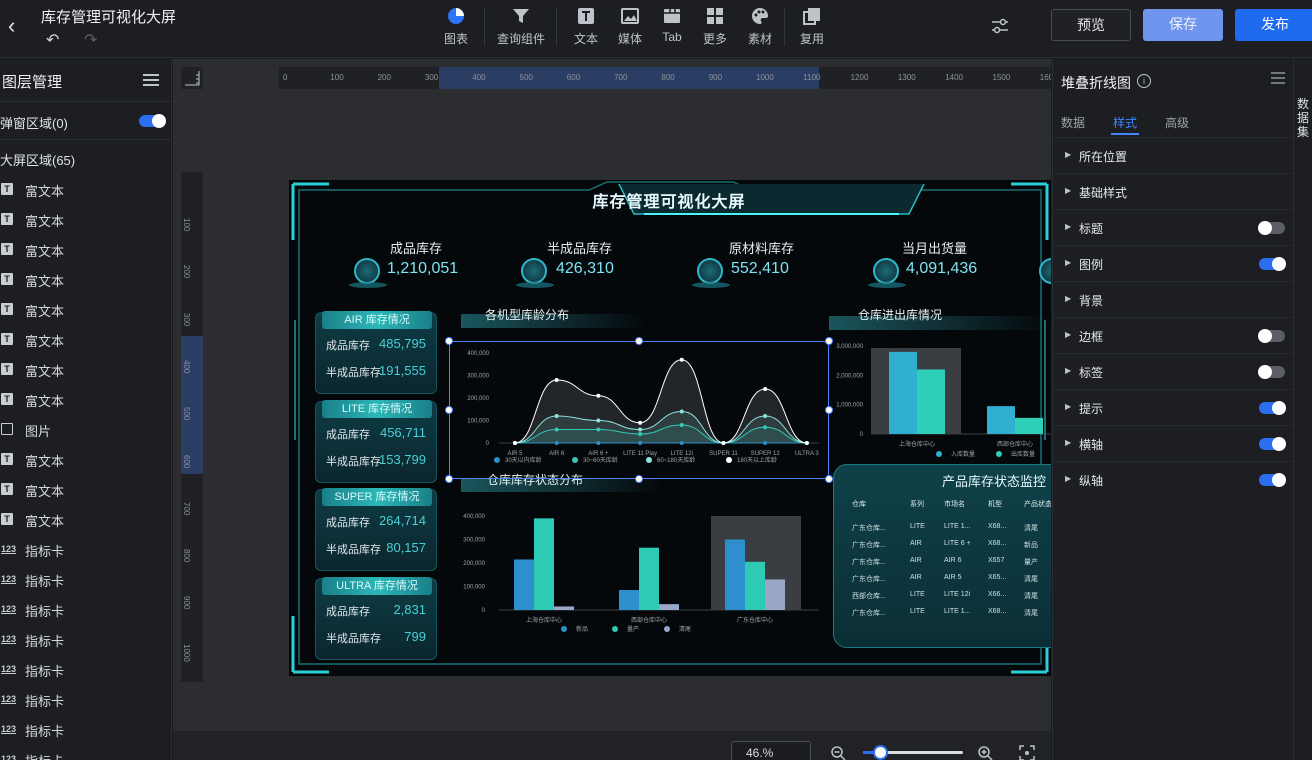  What do you see at coordinates (935, 248) in the screenshot?
I see `kpi-label: 当月出货量` at bounding box center [935, 248].